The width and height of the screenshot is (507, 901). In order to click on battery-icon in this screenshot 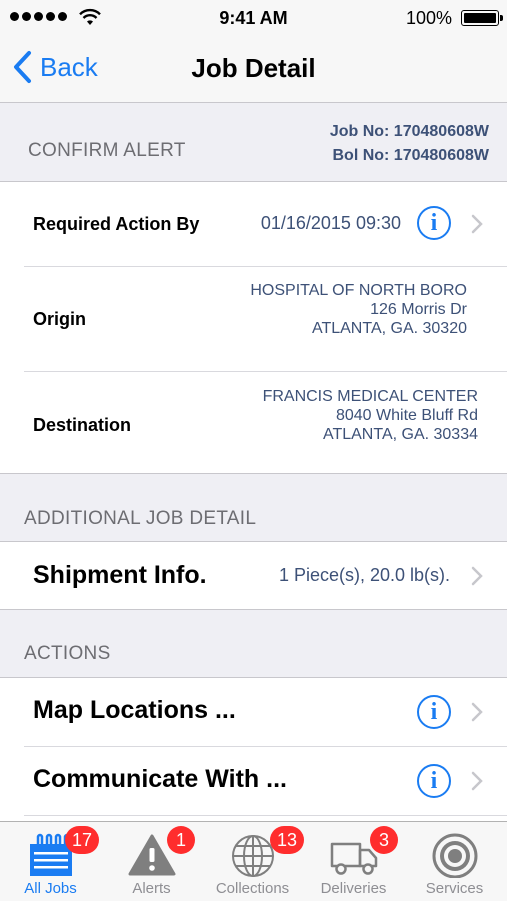, I will do `click(482, 18)`.